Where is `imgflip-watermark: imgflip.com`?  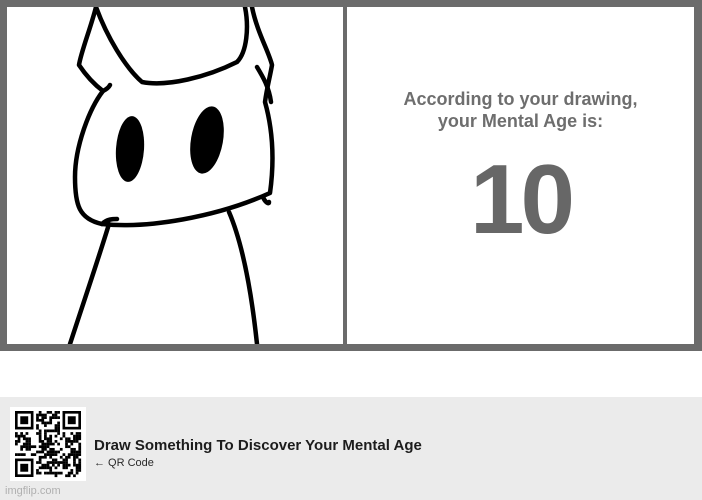
imgflip-watermark: imgflip.com is located at coordinates (33, 491).